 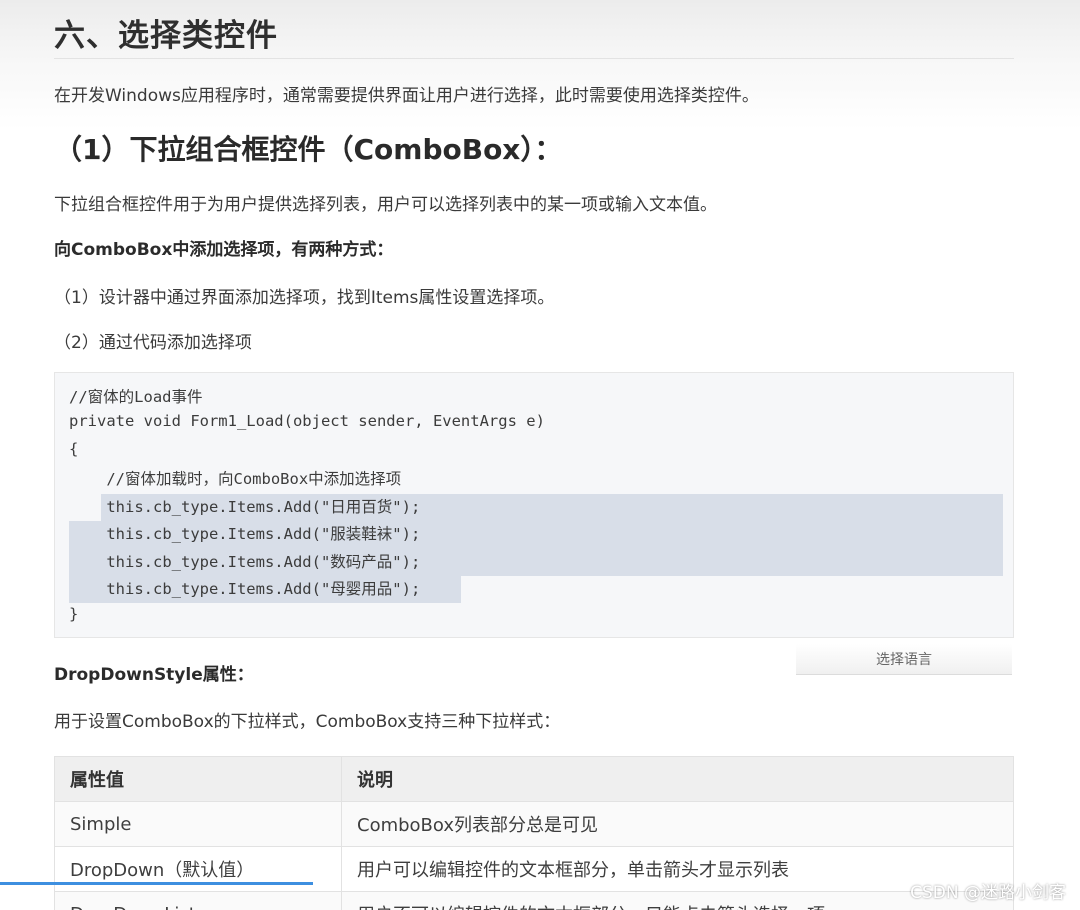 I want to click on video-progress-bar, so click(x=156, y=883).